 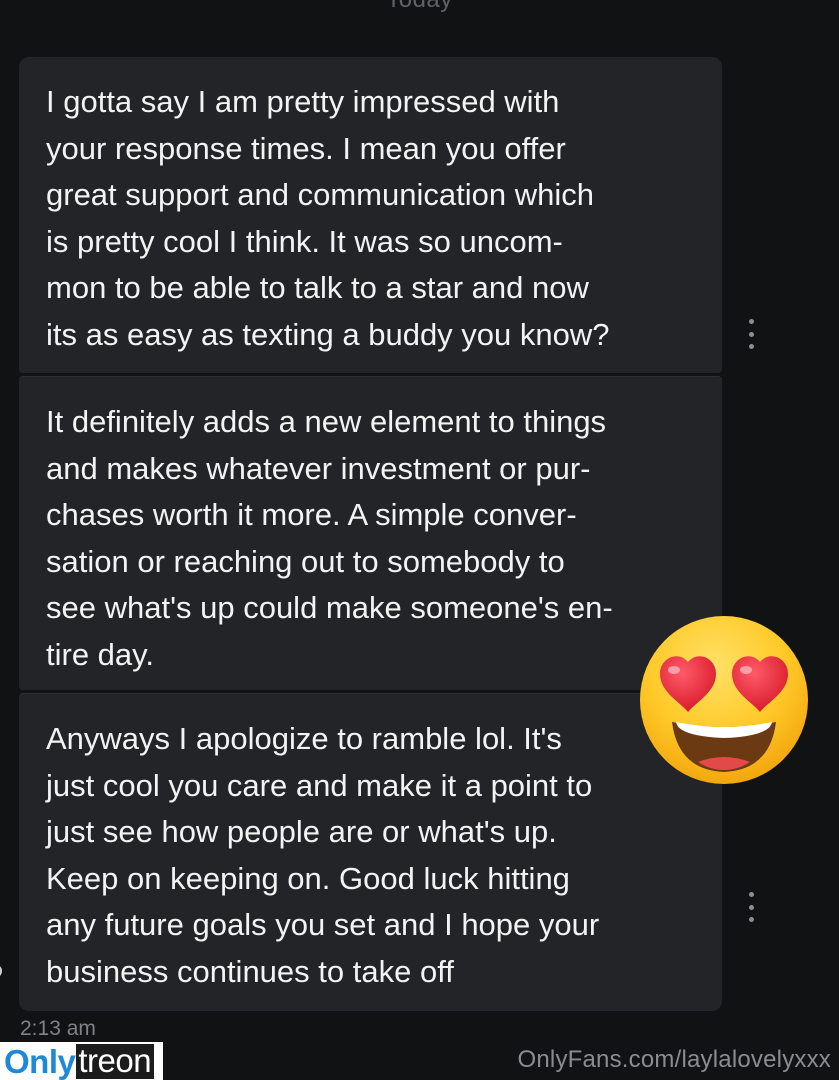 I want to click on heart-eyes-emoji-icon, so click(x=724, y=700).